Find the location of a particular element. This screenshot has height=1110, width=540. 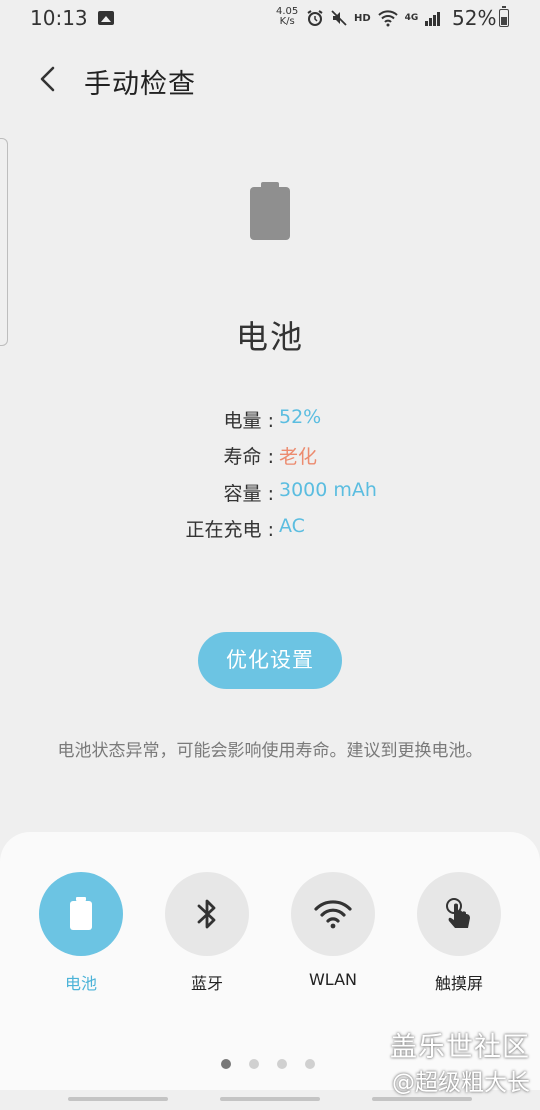

info-row-level: 电量 : 52% is located at coordinates (270, 421).